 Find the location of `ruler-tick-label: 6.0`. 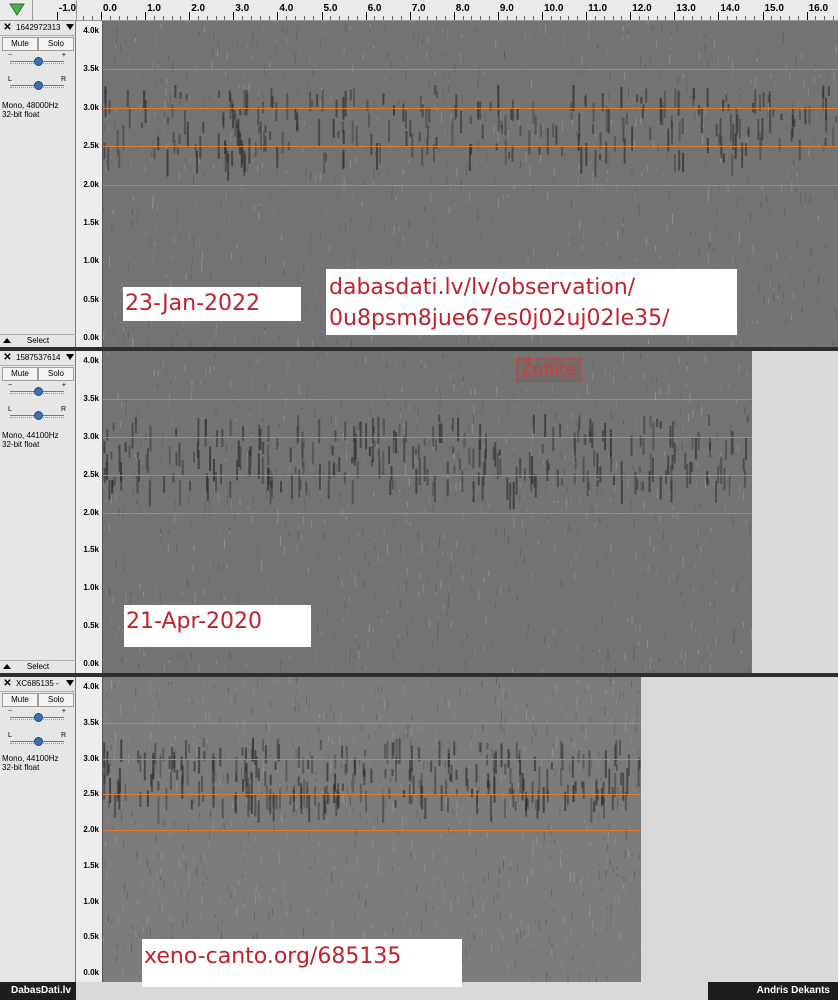

ruler-tick-label: 6.0 is located at coordinates (374, 8).